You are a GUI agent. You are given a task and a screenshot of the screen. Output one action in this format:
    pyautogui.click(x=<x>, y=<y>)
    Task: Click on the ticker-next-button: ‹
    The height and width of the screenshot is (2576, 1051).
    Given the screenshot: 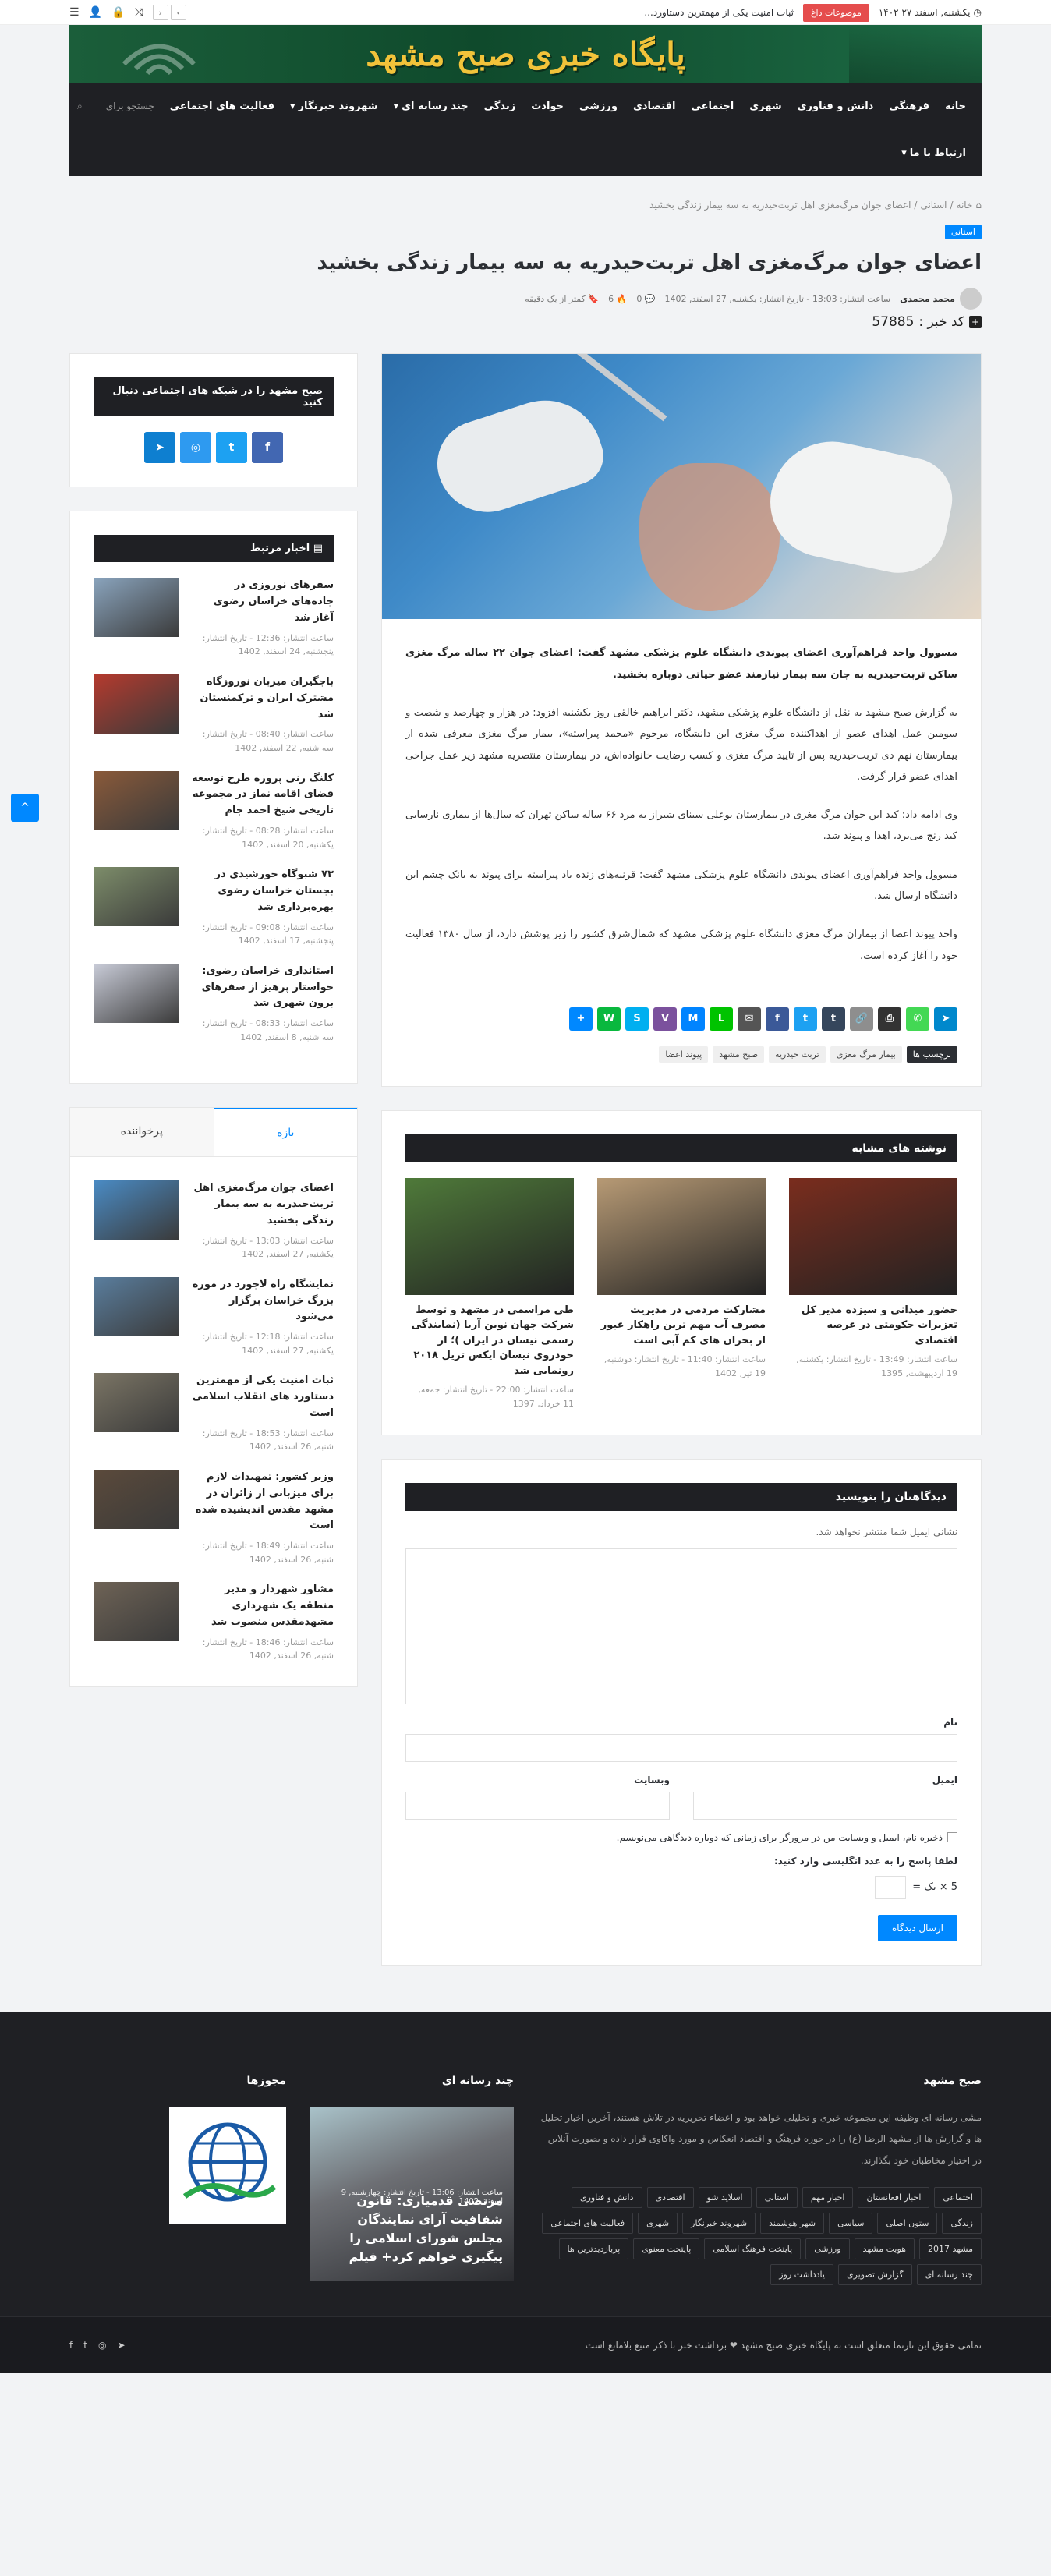 What is the action you would take?
    pyautogui.click(x=160, y=12)
    